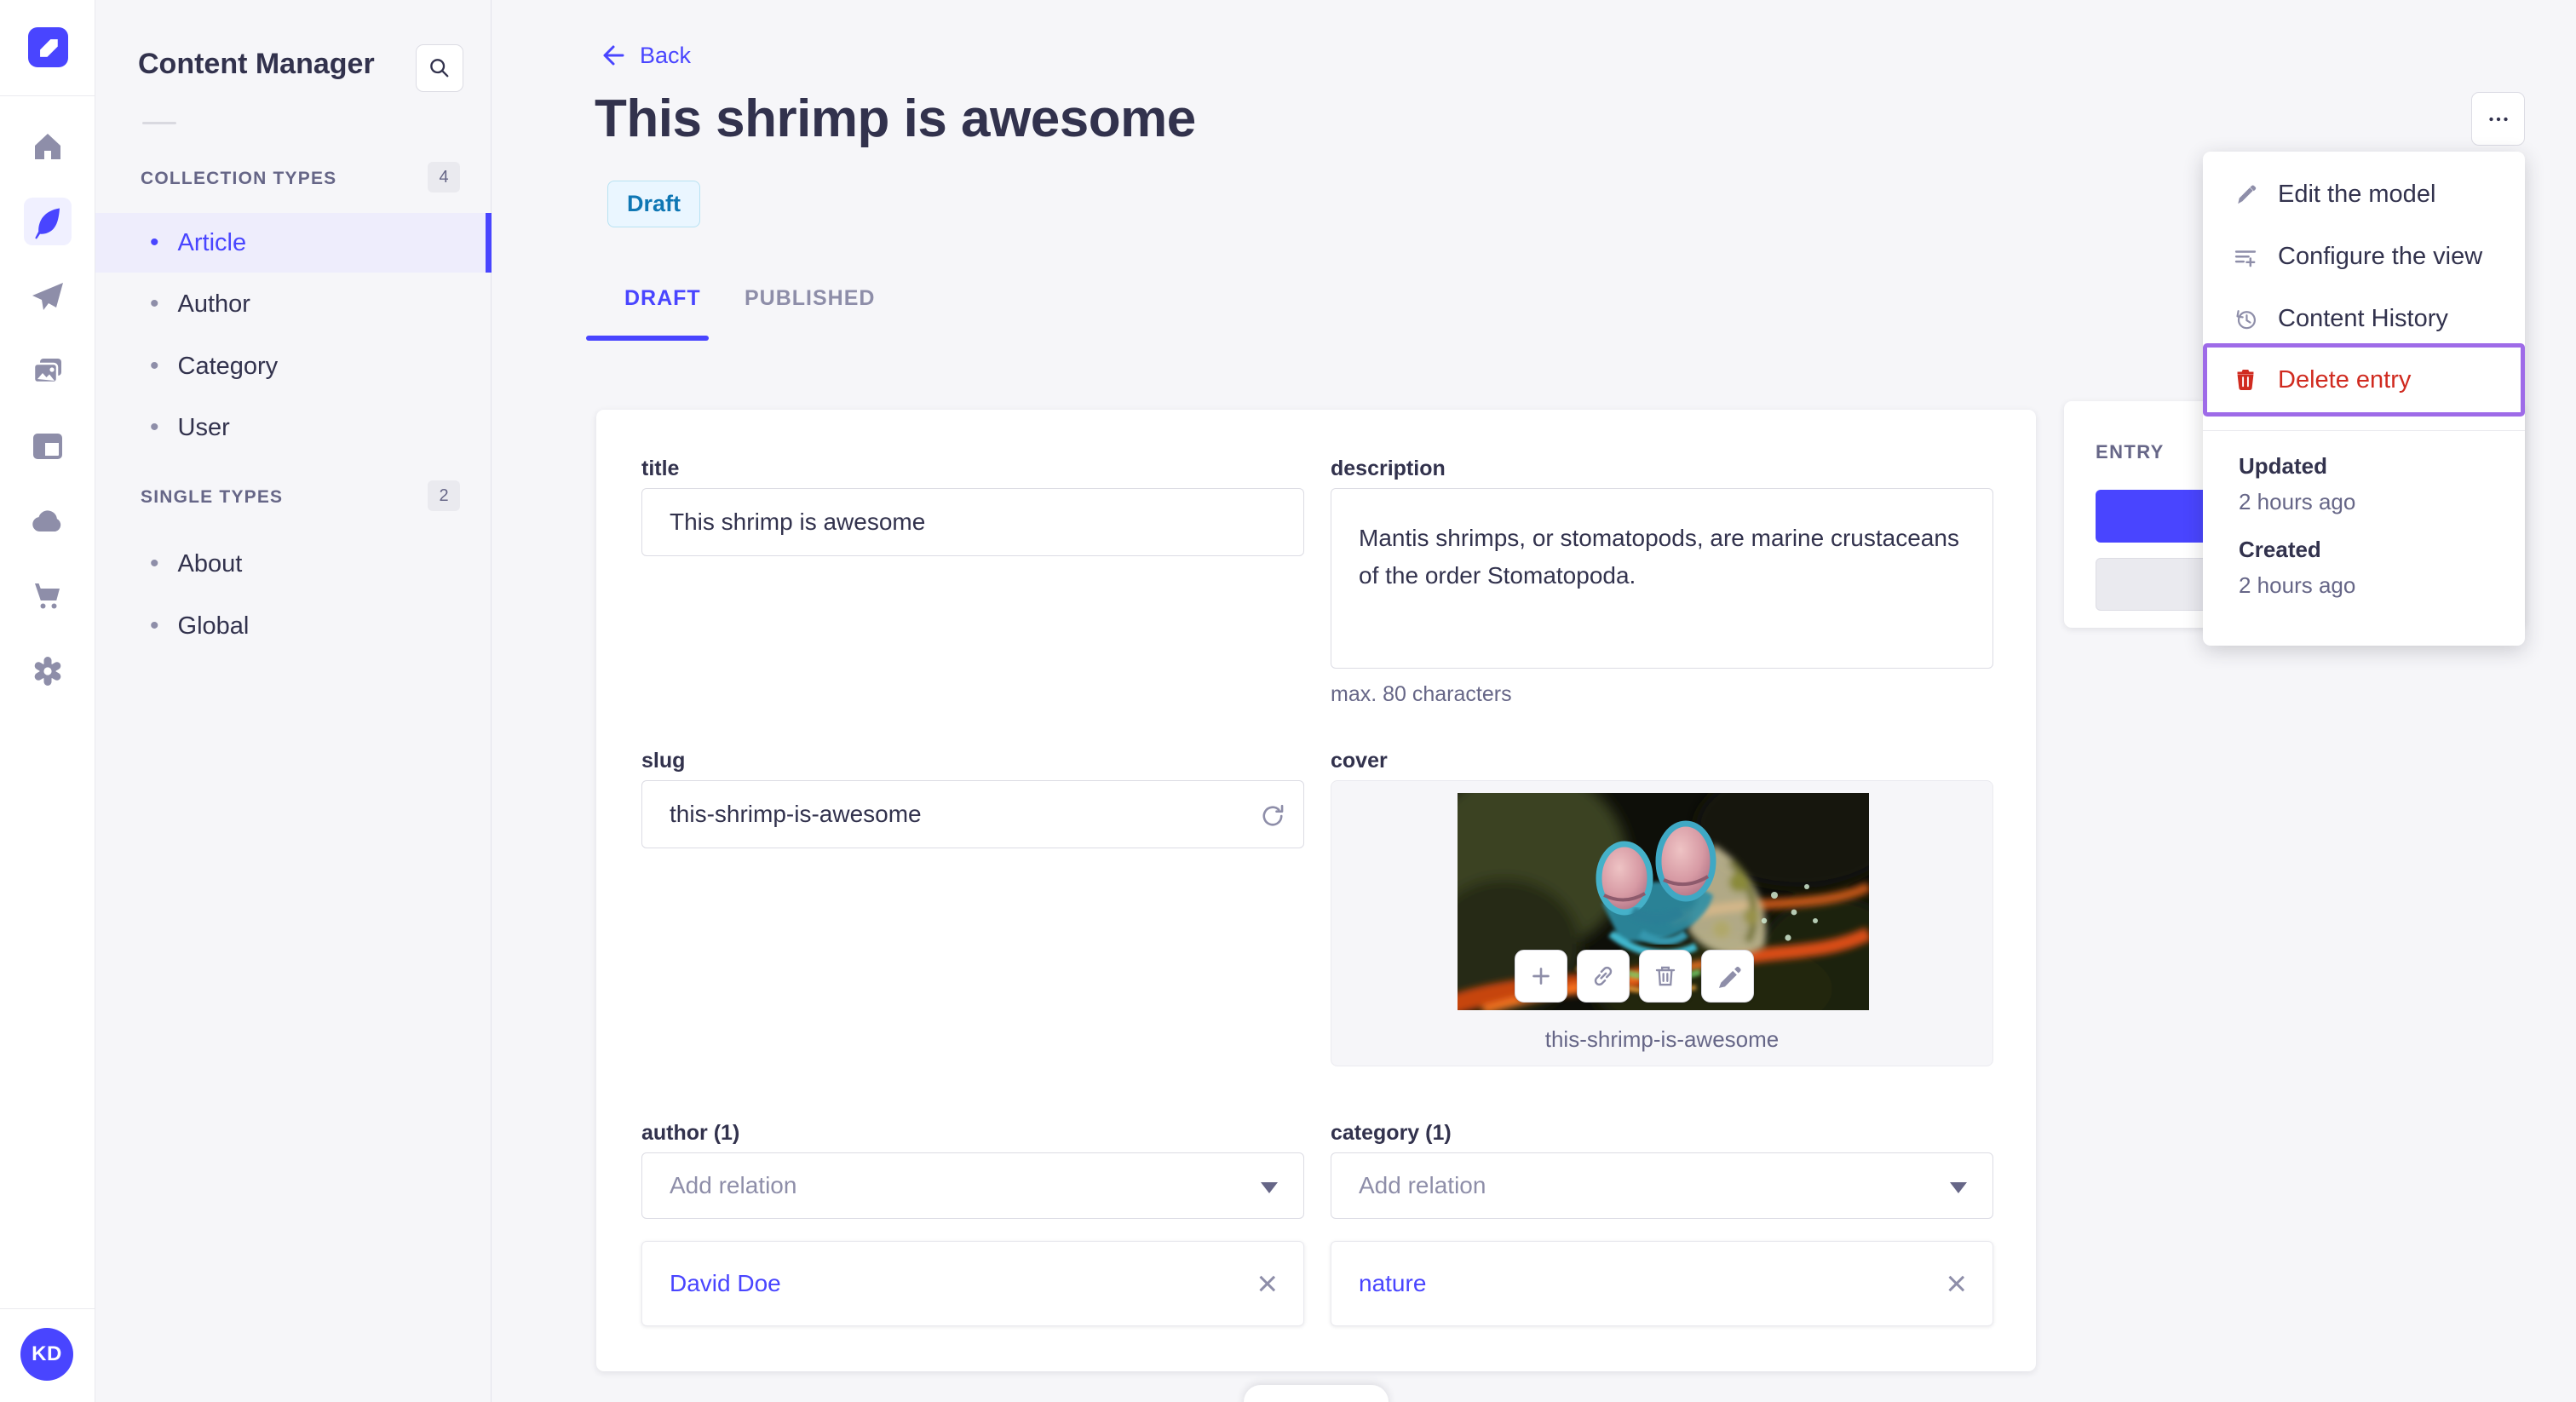  I want to click on sidebar-item-category: • Category, so click(294, 366).